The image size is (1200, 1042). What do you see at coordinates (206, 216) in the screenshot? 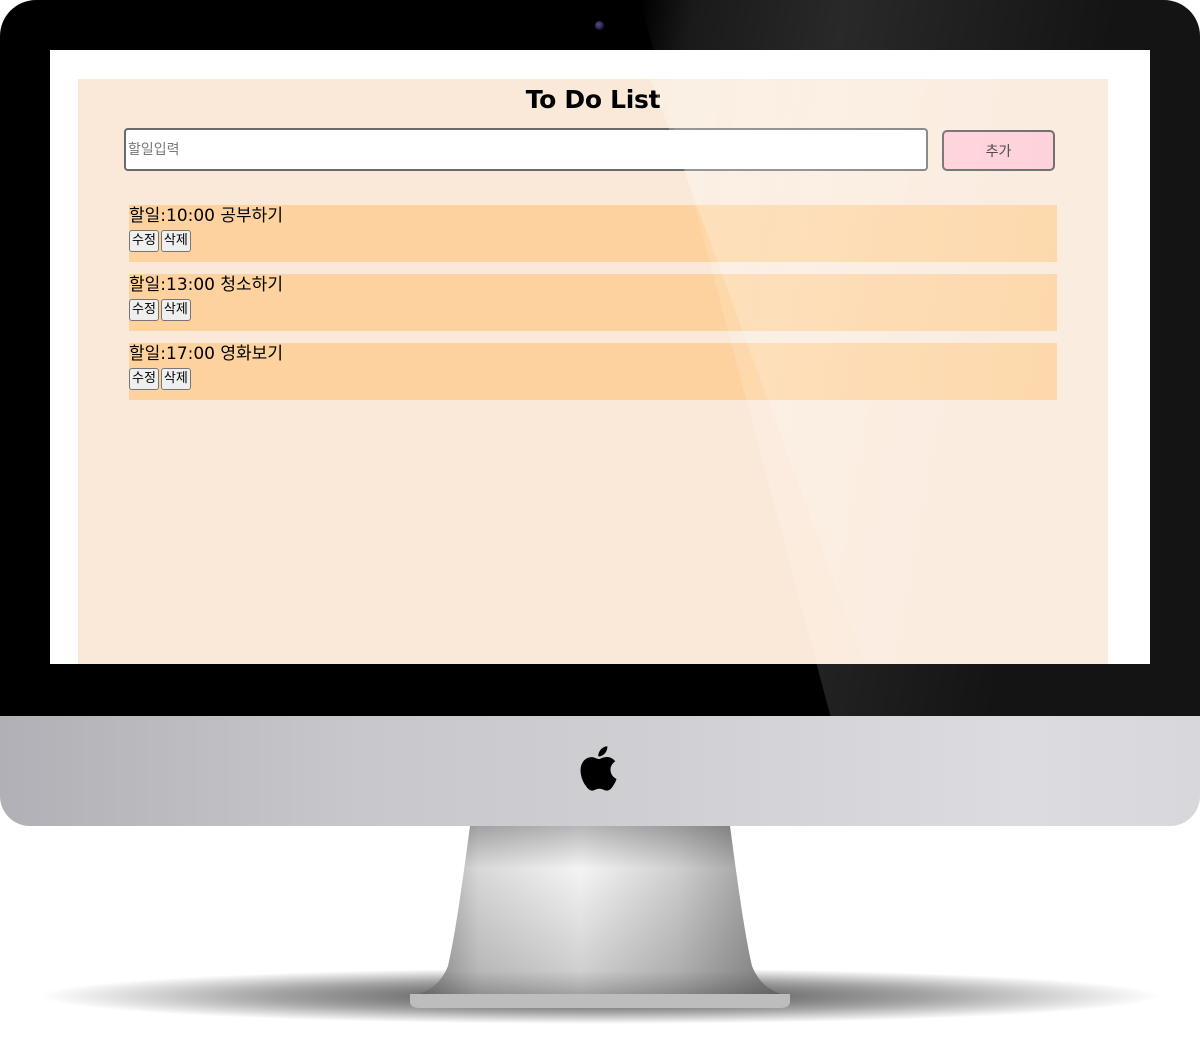
I see `todo-text: 할일:10:00 공부하기` at bounding box center [206, 216].